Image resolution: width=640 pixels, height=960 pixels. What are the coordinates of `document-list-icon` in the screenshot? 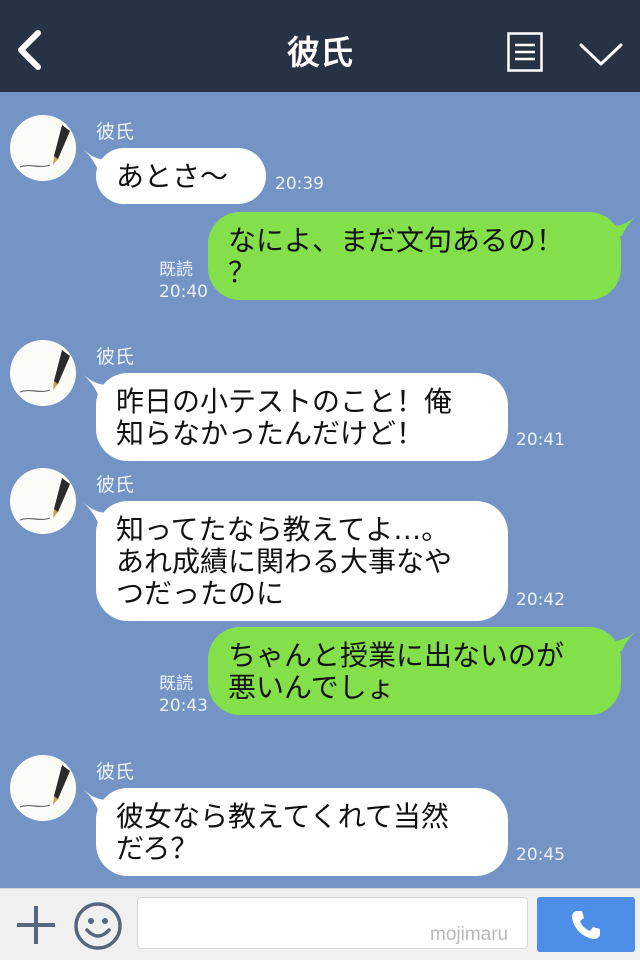 It's located at (525, 52).